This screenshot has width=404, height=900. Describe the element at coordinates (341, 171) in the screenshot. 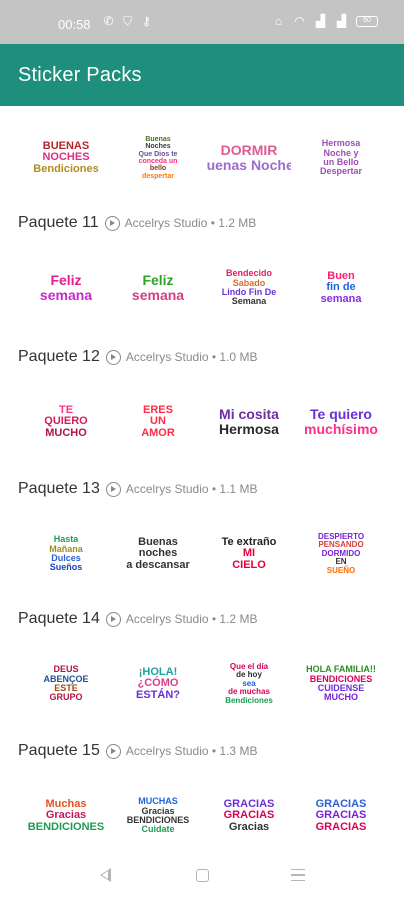

I see `sticker-text: Despertar` at that location.